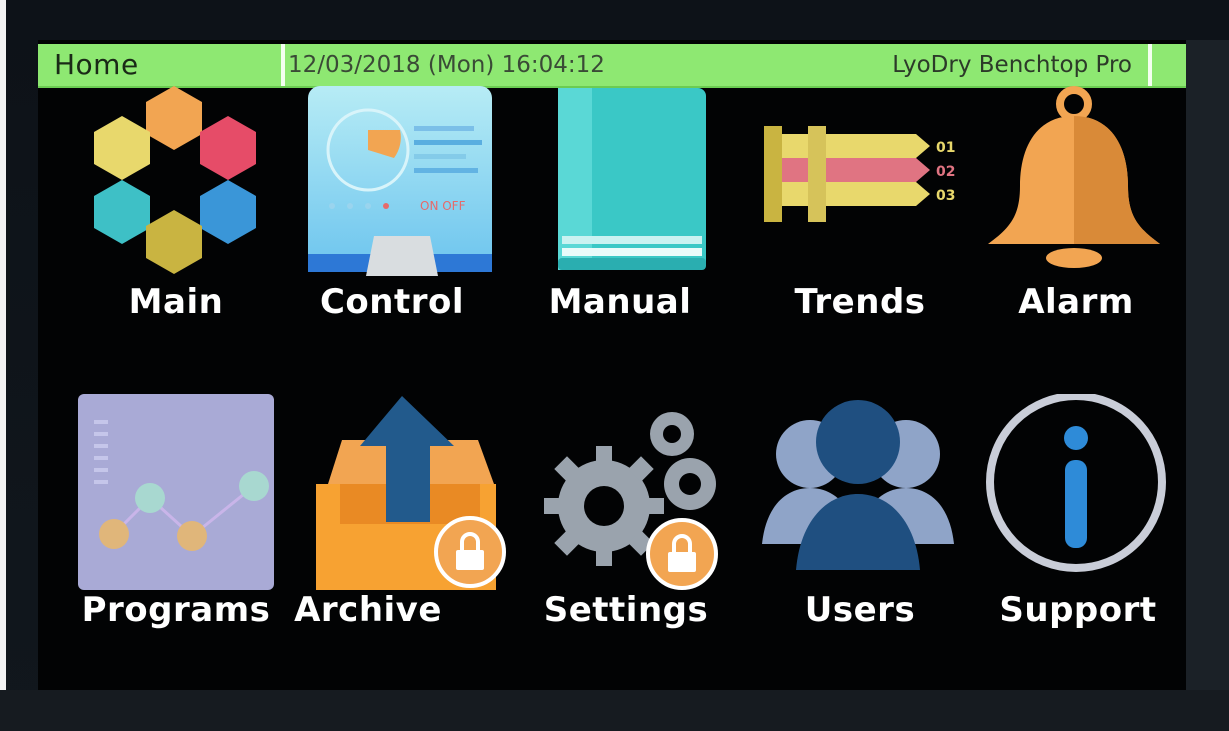 Image resolution: width=1229 pixels, height=731 pixels. What do you see at coordinates (392, 191) in the screenshot?
I see `control-panel-icon: ON OFF` at bounding box center [392, 191].